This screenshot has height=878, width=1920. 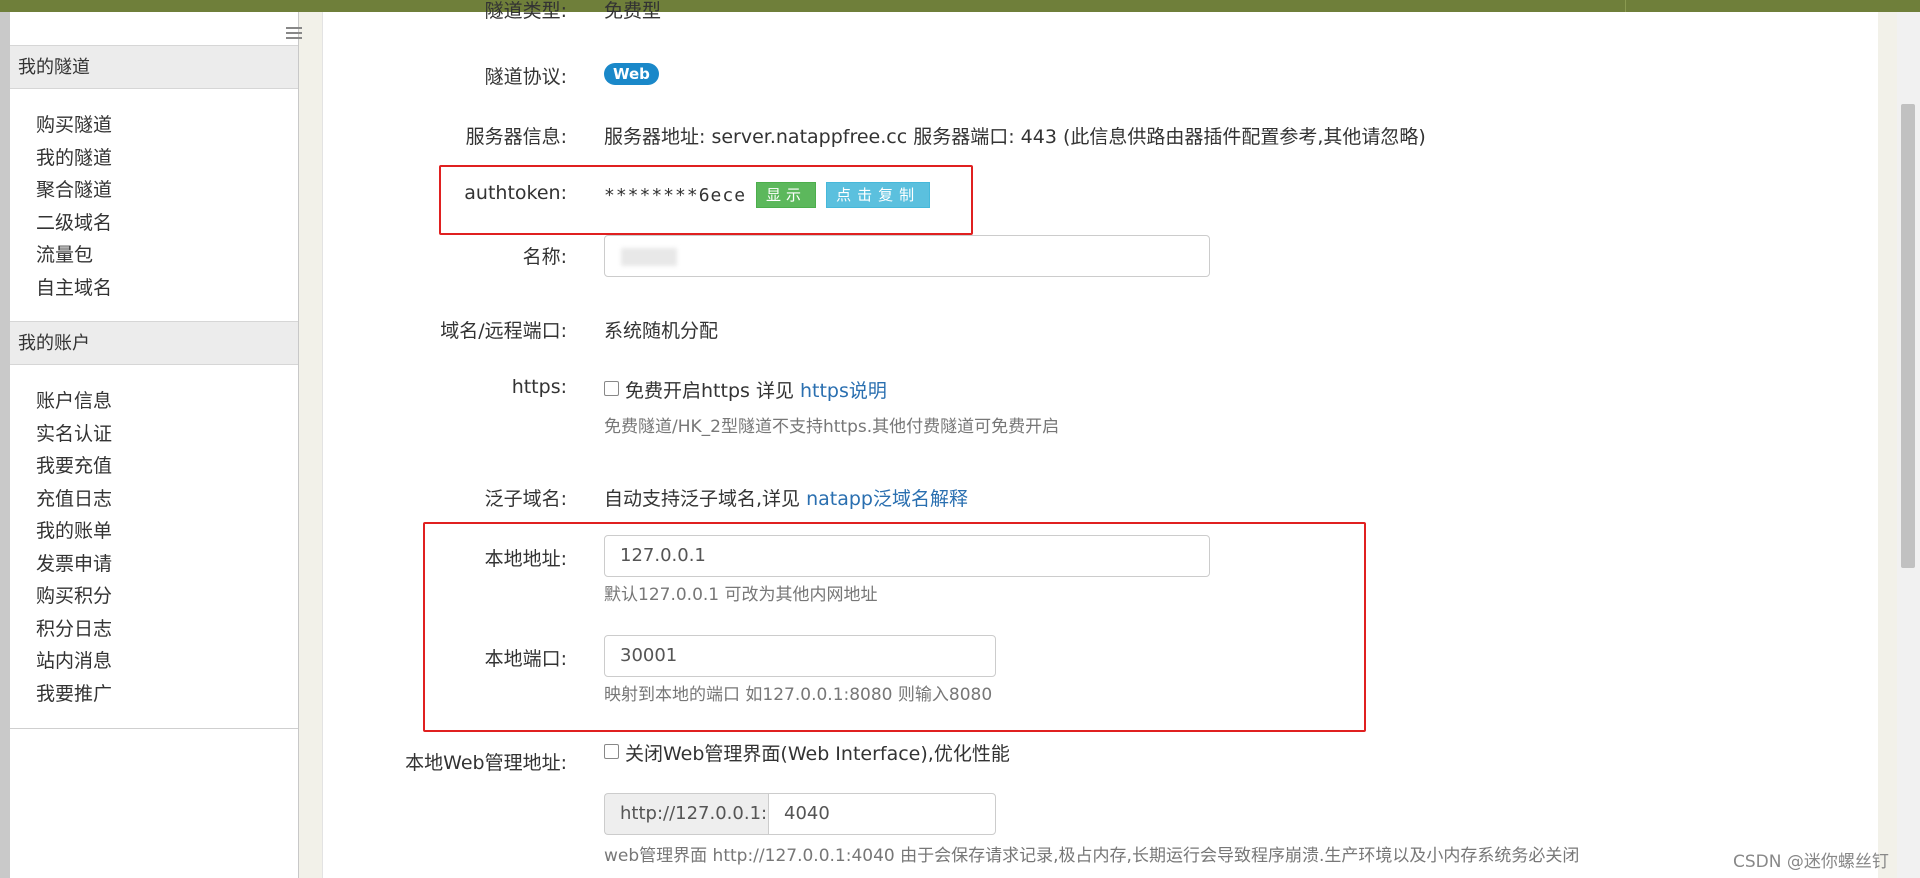 I want to click on web-admin-checkbox, so click(x=611, y=751).